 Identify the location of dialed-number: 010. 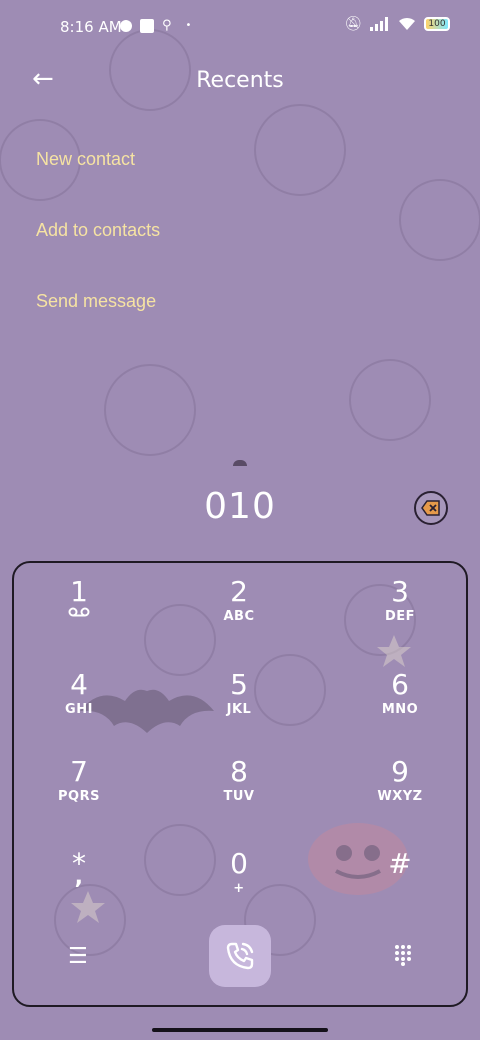
(240, 506).